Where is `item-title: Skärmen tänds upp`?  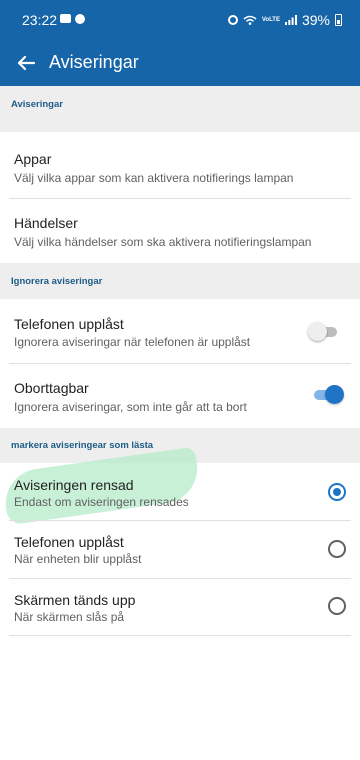 item-title: Skärmen tänds upp is located at coordinates (75, 600).